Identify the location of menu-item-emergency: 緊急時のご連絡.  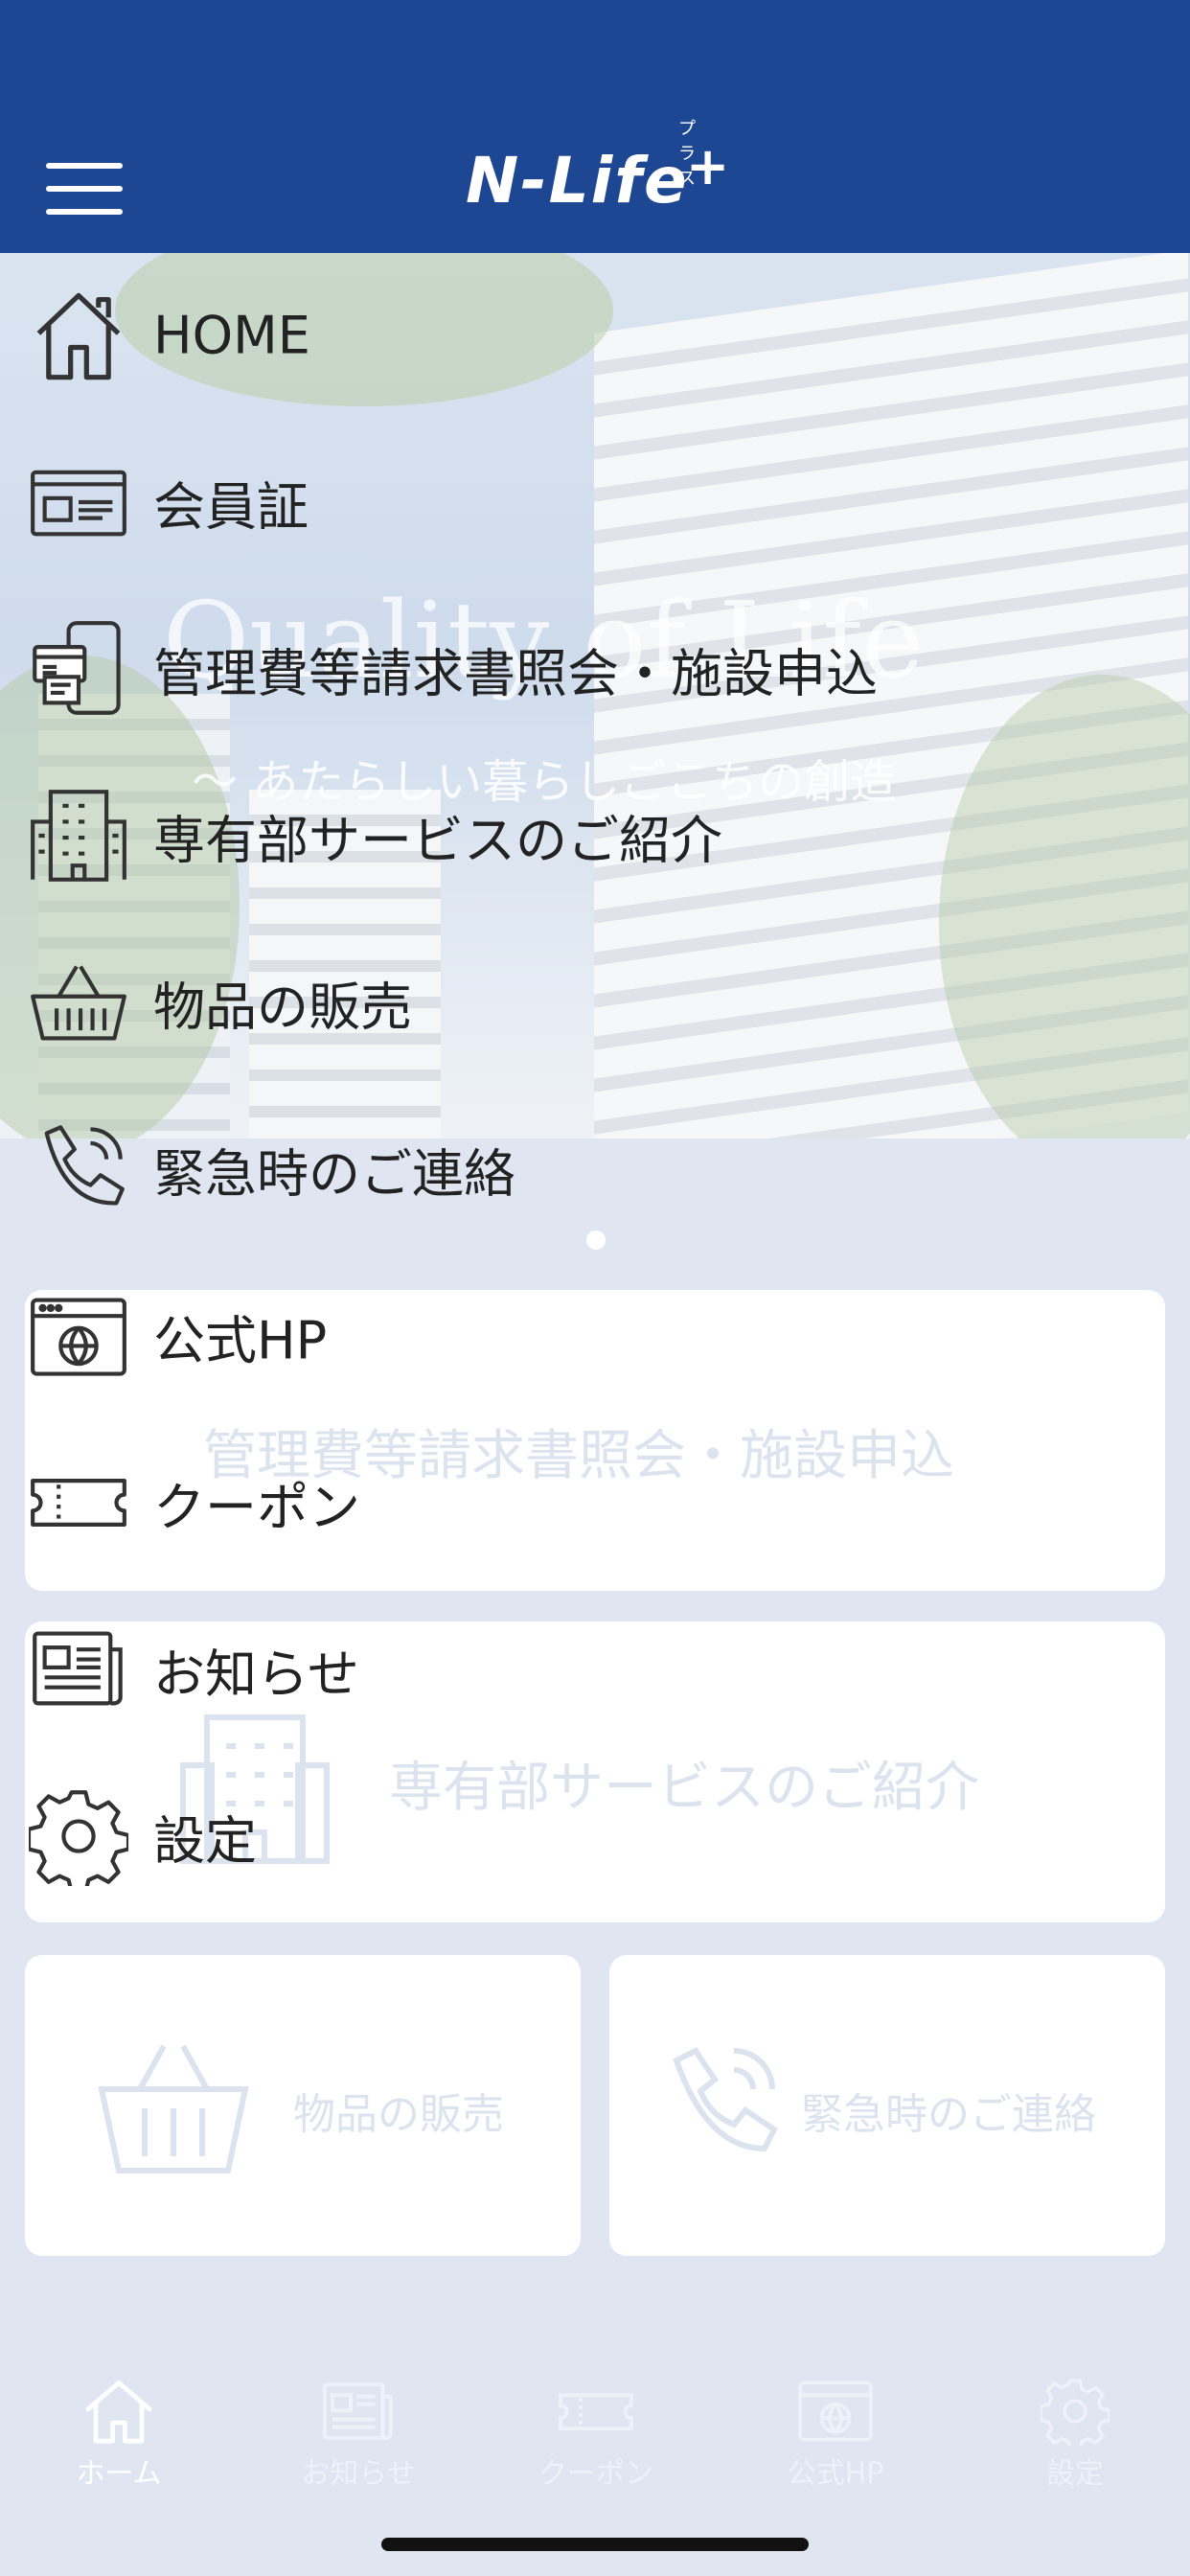
(431, 1169).